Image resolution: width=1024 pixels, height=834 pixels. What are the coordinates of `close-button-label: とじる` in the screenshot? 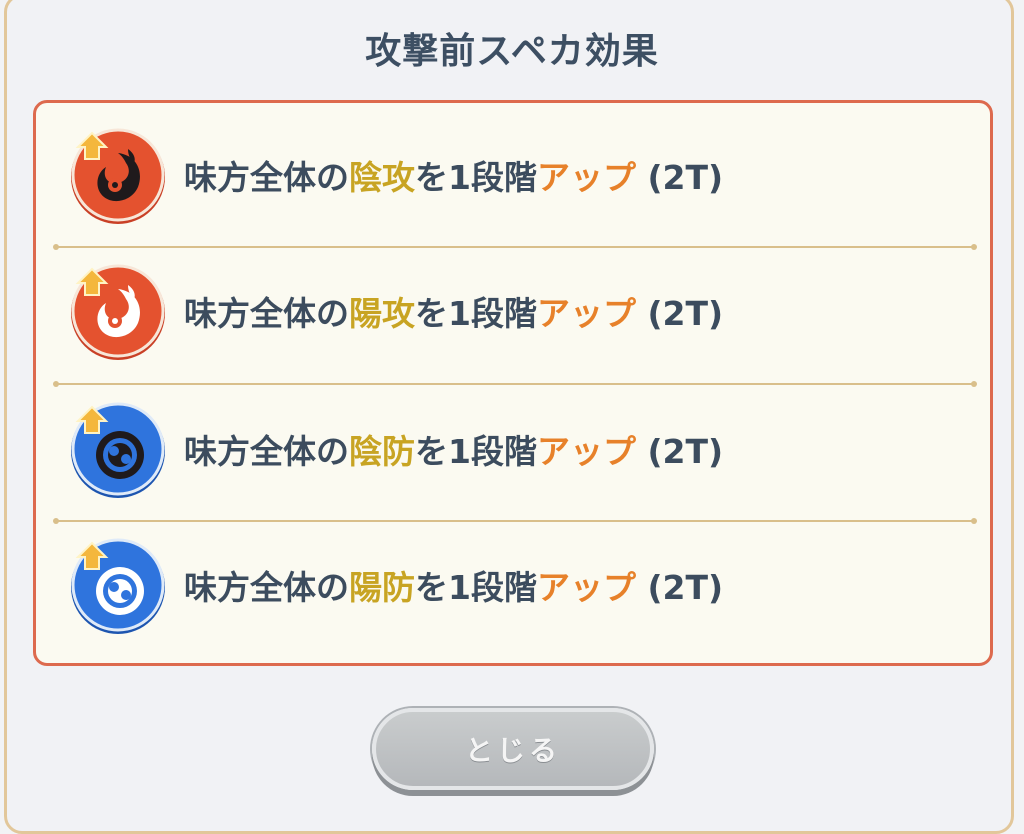 It's located at (512, 750).